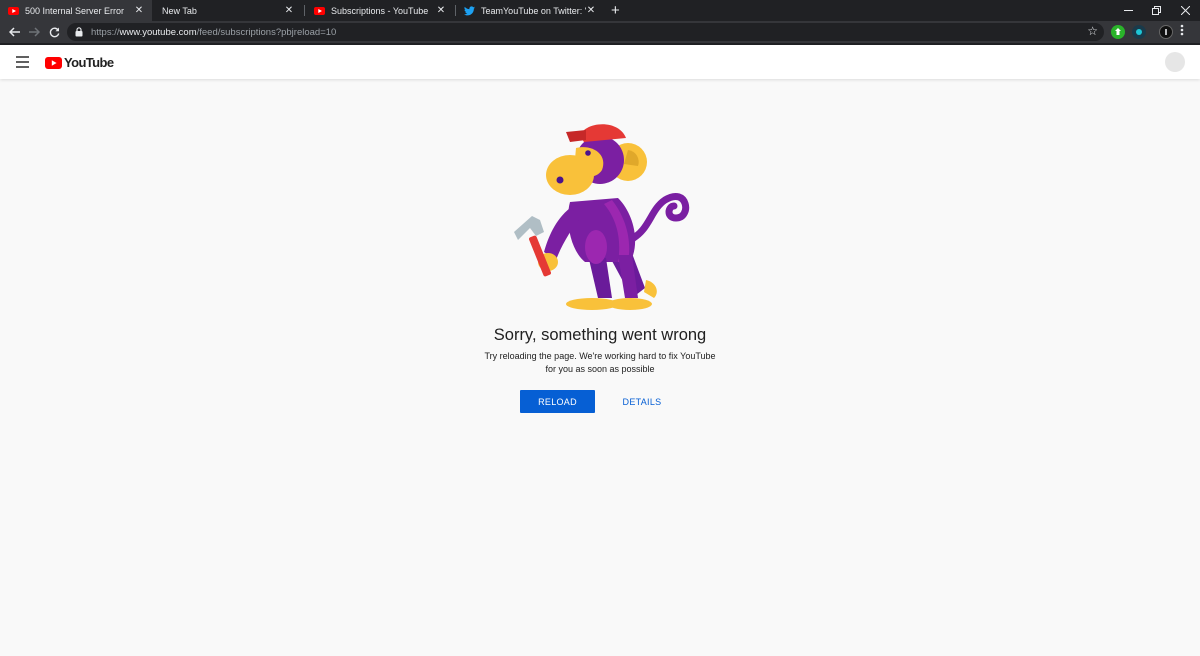 This screenshot has height=656, width=1200. I want to click on new-tab-button: +, so click(615, 10).